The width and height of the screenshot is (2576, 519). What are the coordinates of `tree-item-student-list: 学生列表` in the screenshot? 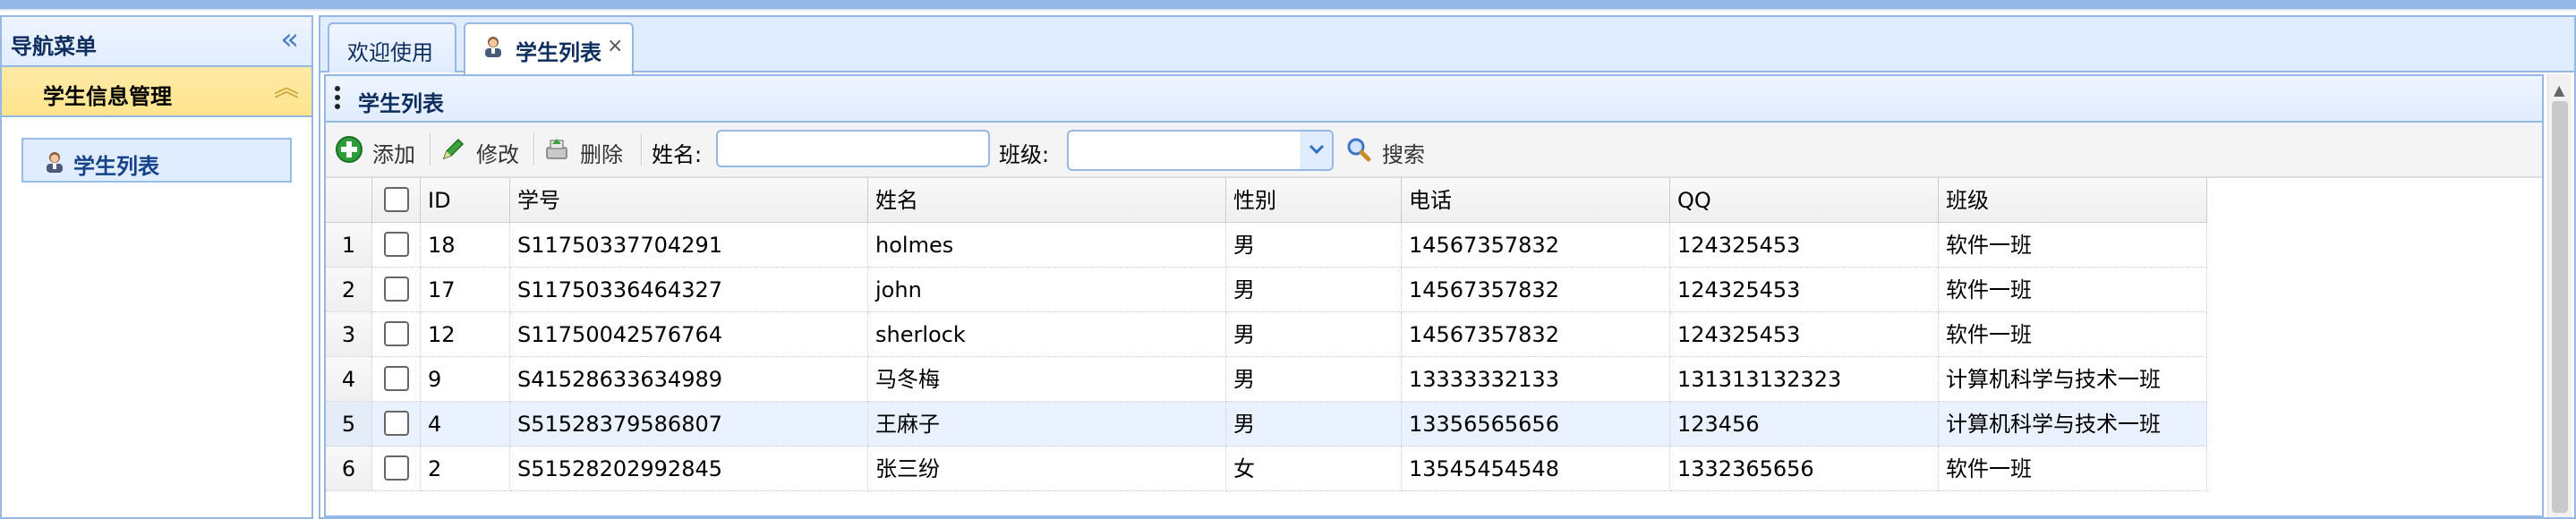 It's located at (156, 160).